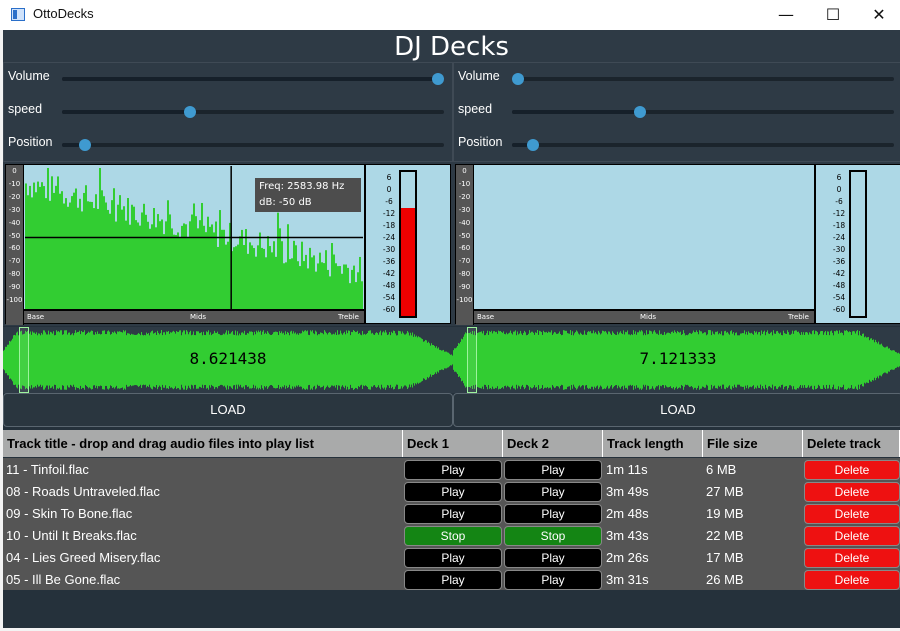 The height and width of the screenshot is (631, 900). Describe the element at coordinates (653, 443) in the screenshot. I see `column-header: Track length` at that location.